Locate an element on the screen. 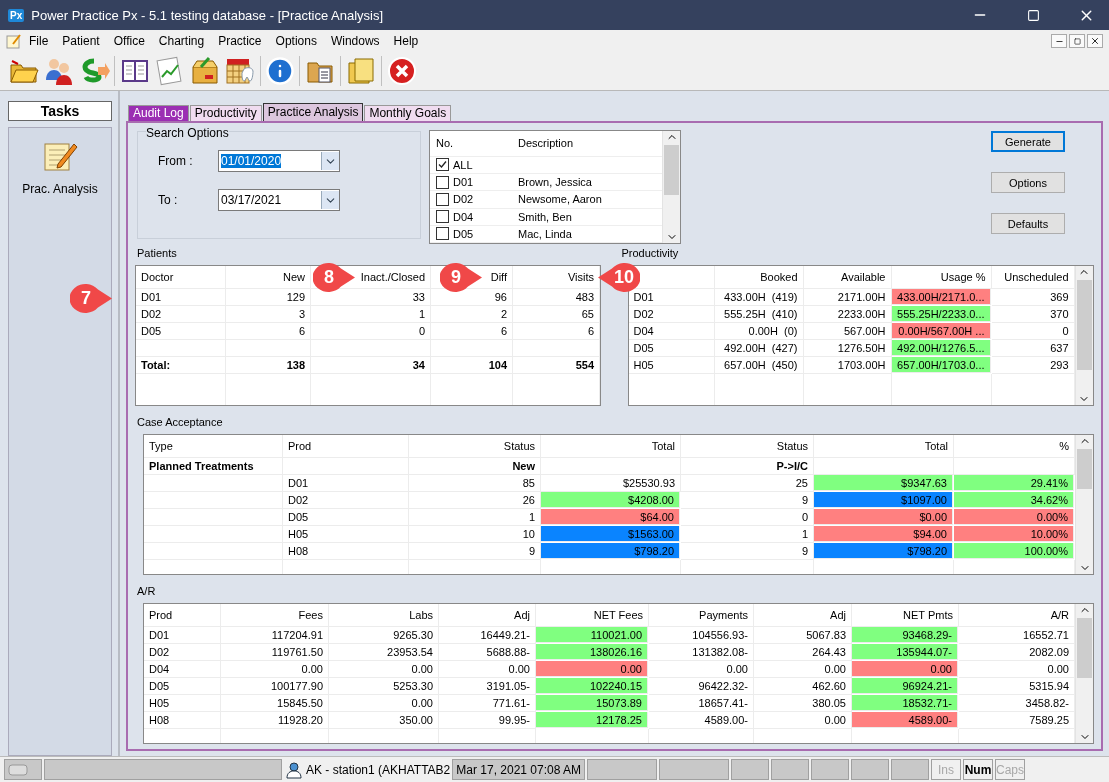 The height and width of the screenshot is (782, 1109). column-header: Description is located at coordinates (587, 143).